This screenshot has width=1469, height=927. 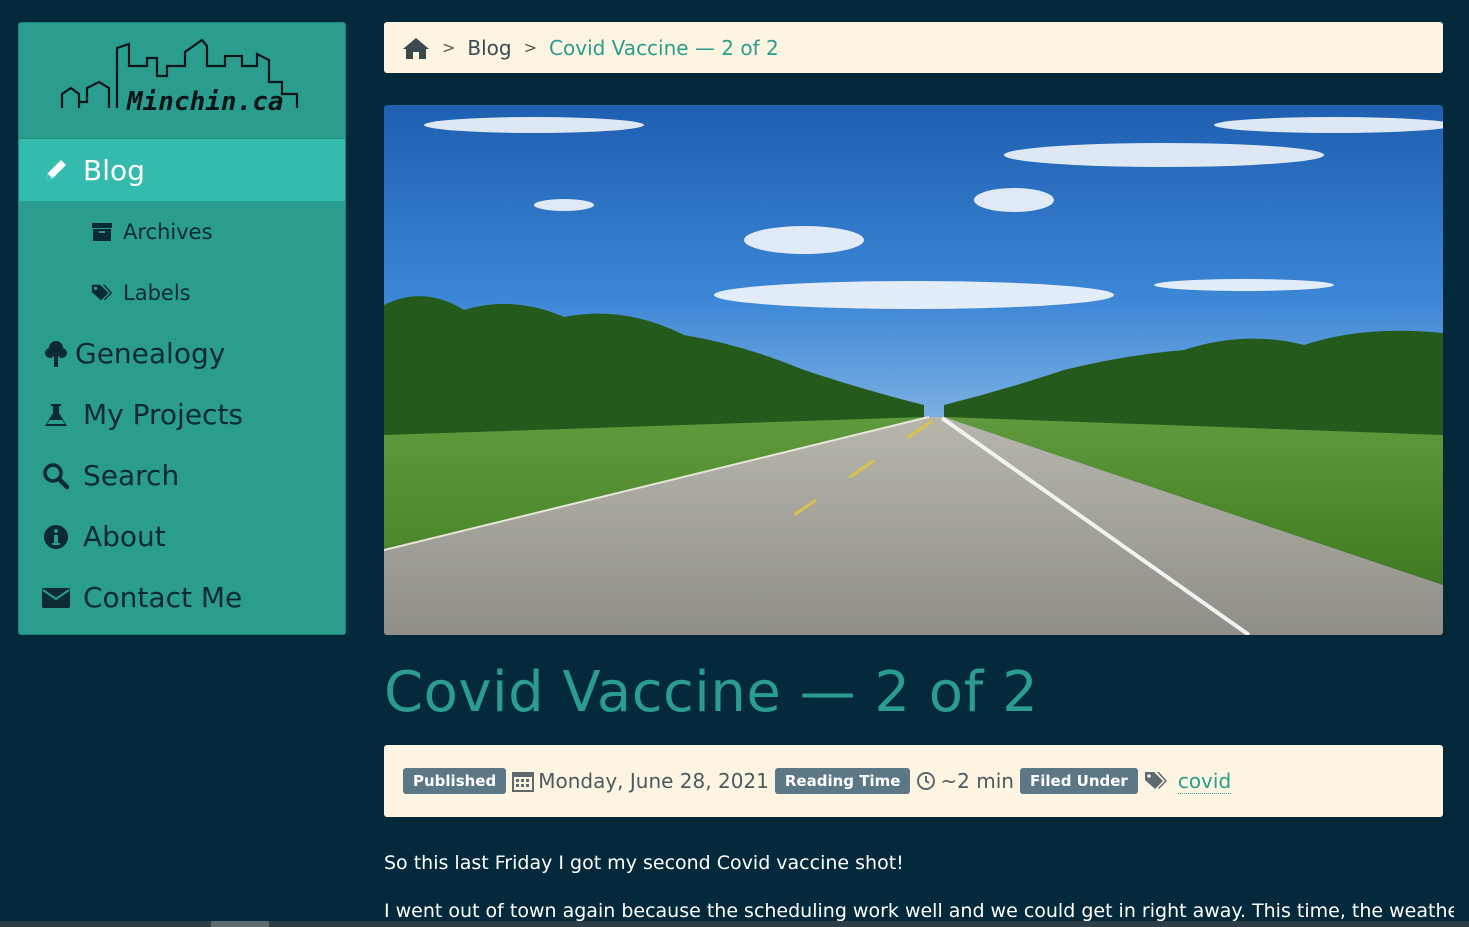 I want to click on horizontal-scrollbar, so click(x=734, y=924).